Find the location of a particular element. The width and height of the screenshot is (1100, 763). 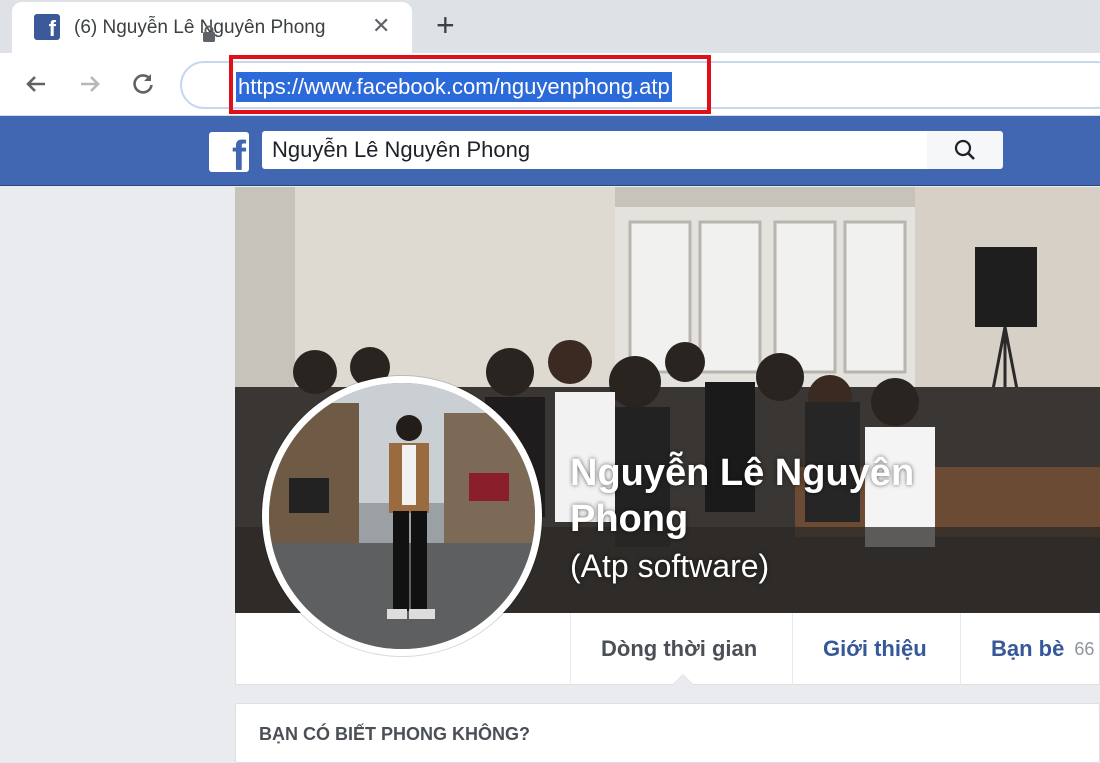

search-button is located at coordinates (965, 150).